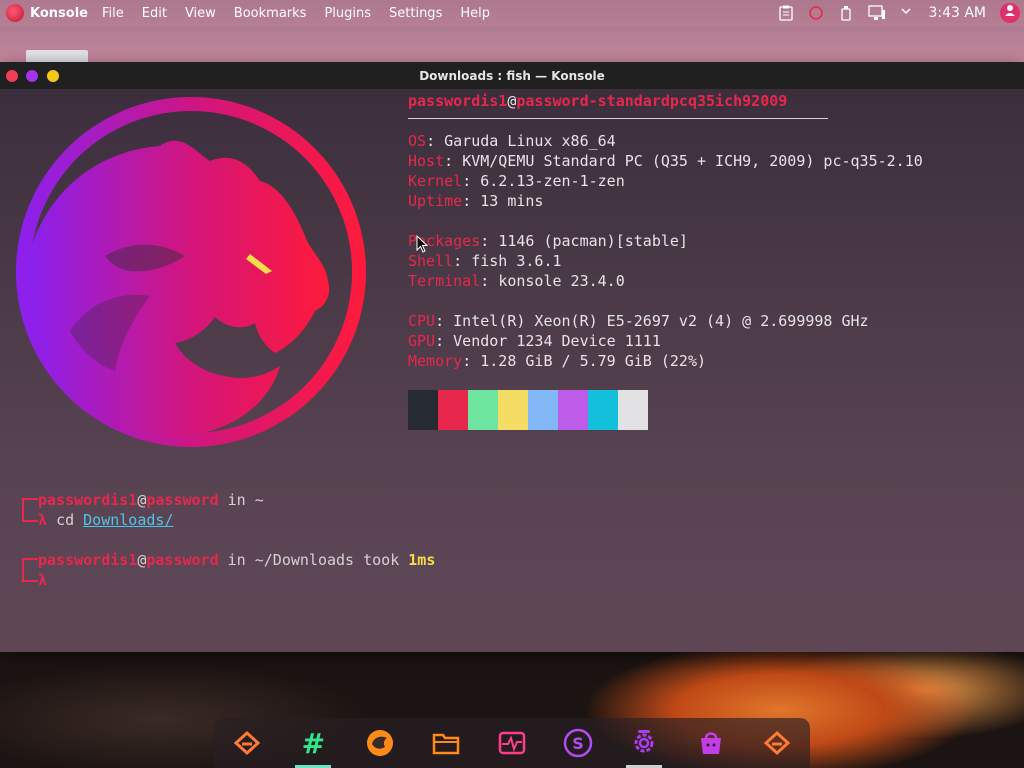 This screenshot has width=1024, height=768. I want to click on fetch-kernel: Kernel: 6.2.13-zen-1-zen, so click(516, 181).